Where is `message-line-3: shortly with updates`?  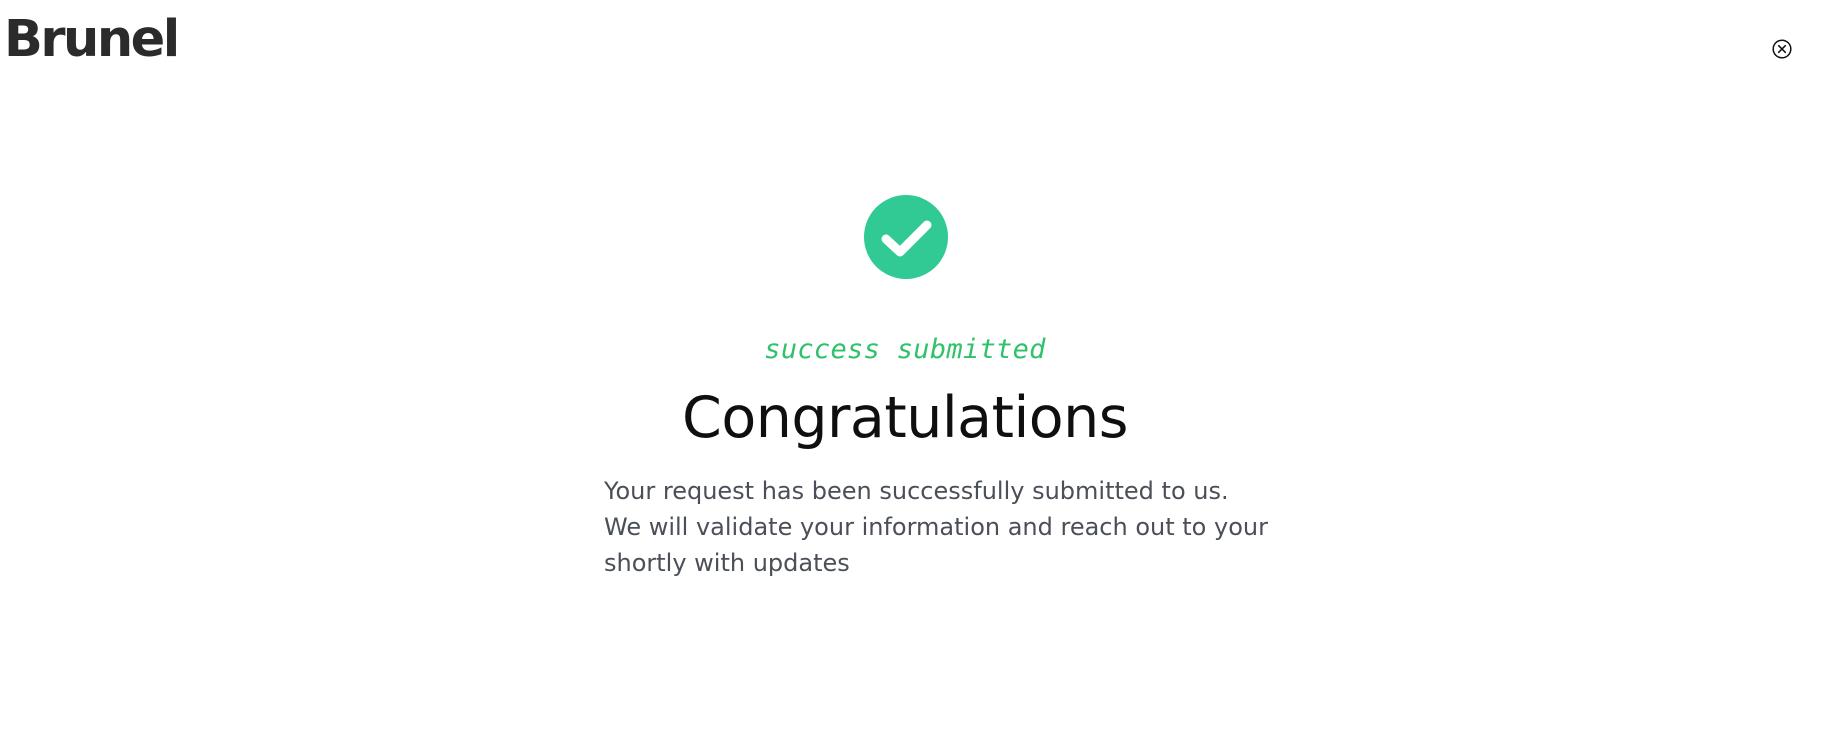 message-line-3: shortly with updates is located at coordinates (727, 563).